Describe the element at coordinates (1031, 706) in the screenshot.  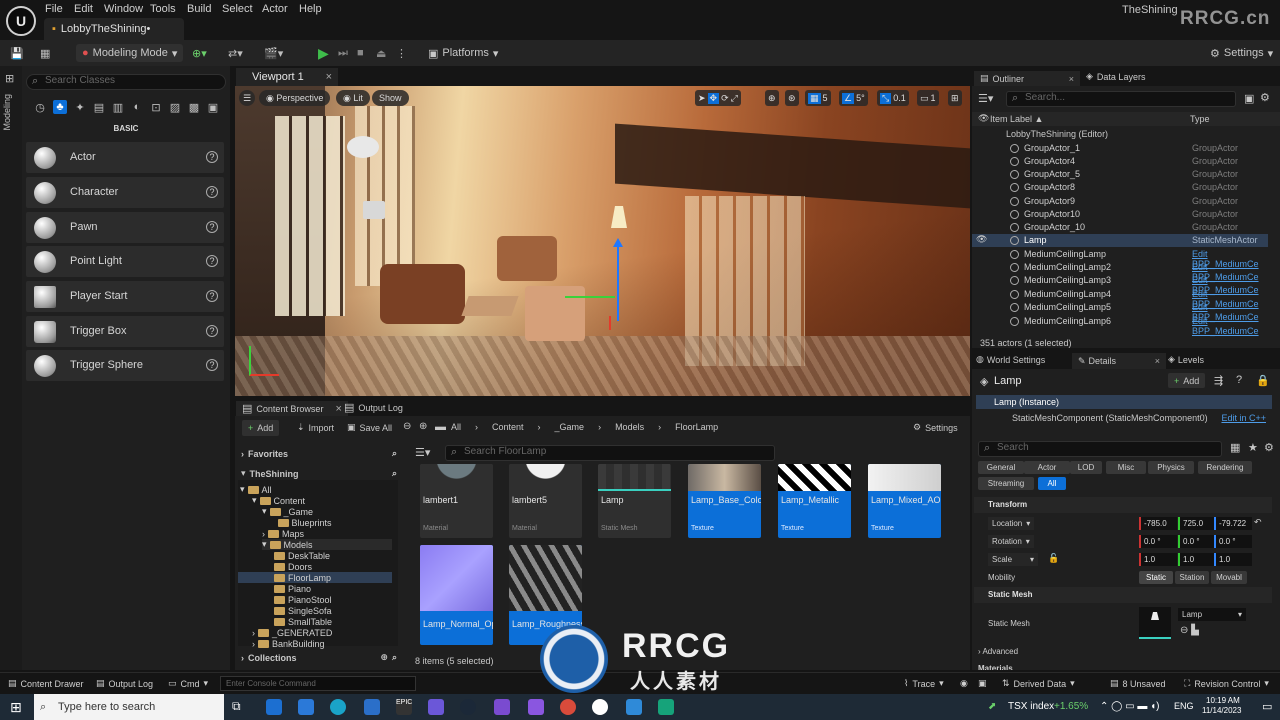
I see `stock-name: TSX index` at that location.